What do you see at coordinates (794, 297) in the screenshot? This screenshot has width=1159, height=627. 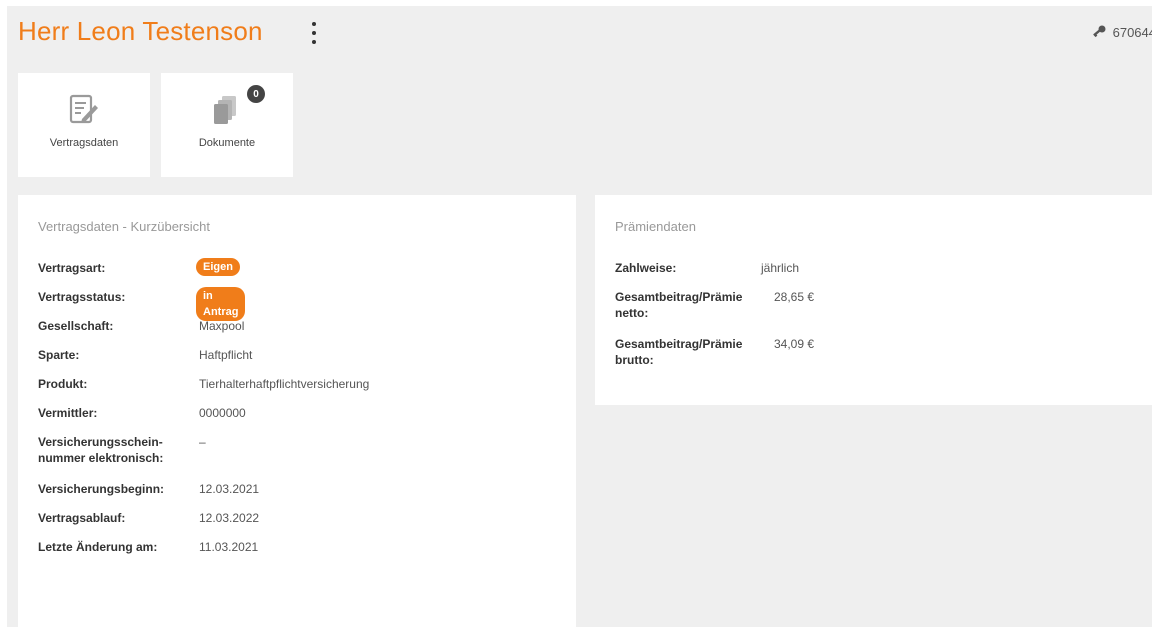 I see `field-value: 28,65 €` at bounding box center [794, 297].